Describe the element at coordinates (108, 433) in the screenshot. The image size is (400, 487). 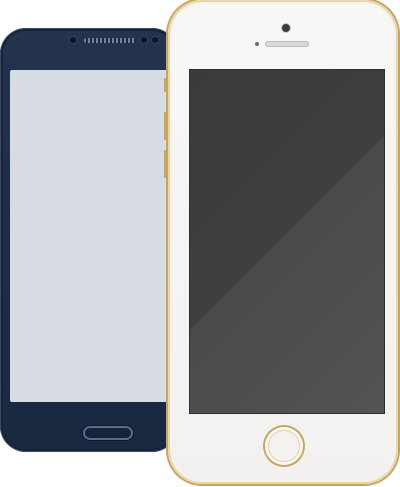
I see `android-home-button` at that location.